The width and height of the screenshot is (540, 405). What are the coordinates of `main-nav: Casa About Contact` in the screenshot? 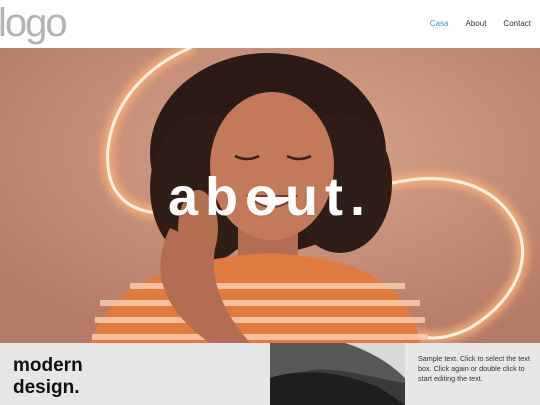 It's located at (472, 24).